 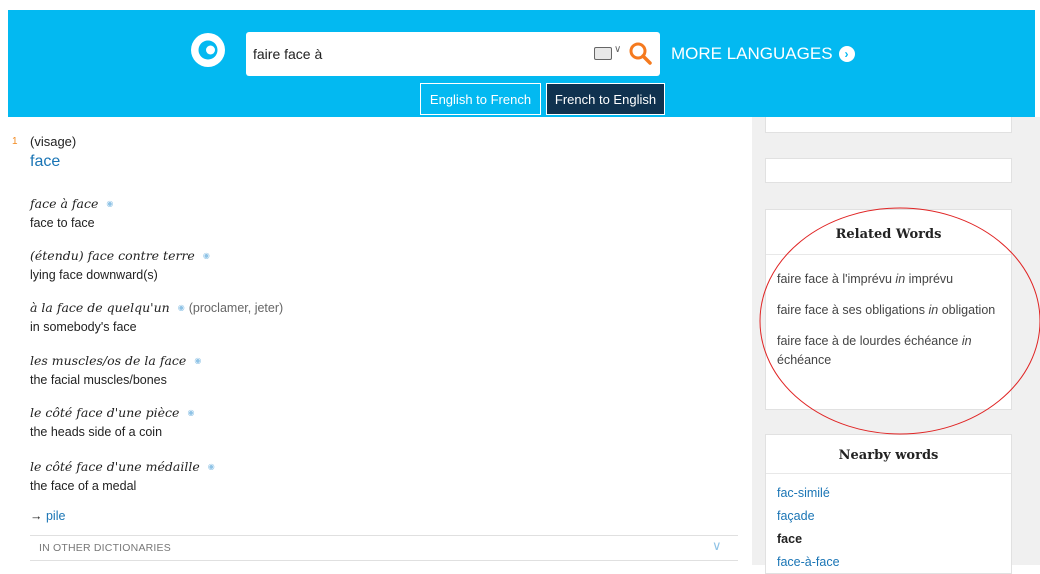 What do you see at coordinates (83, 327) in the screenshot?
I see `example-translation: in somebody's face` at bounding box center [83, 327].